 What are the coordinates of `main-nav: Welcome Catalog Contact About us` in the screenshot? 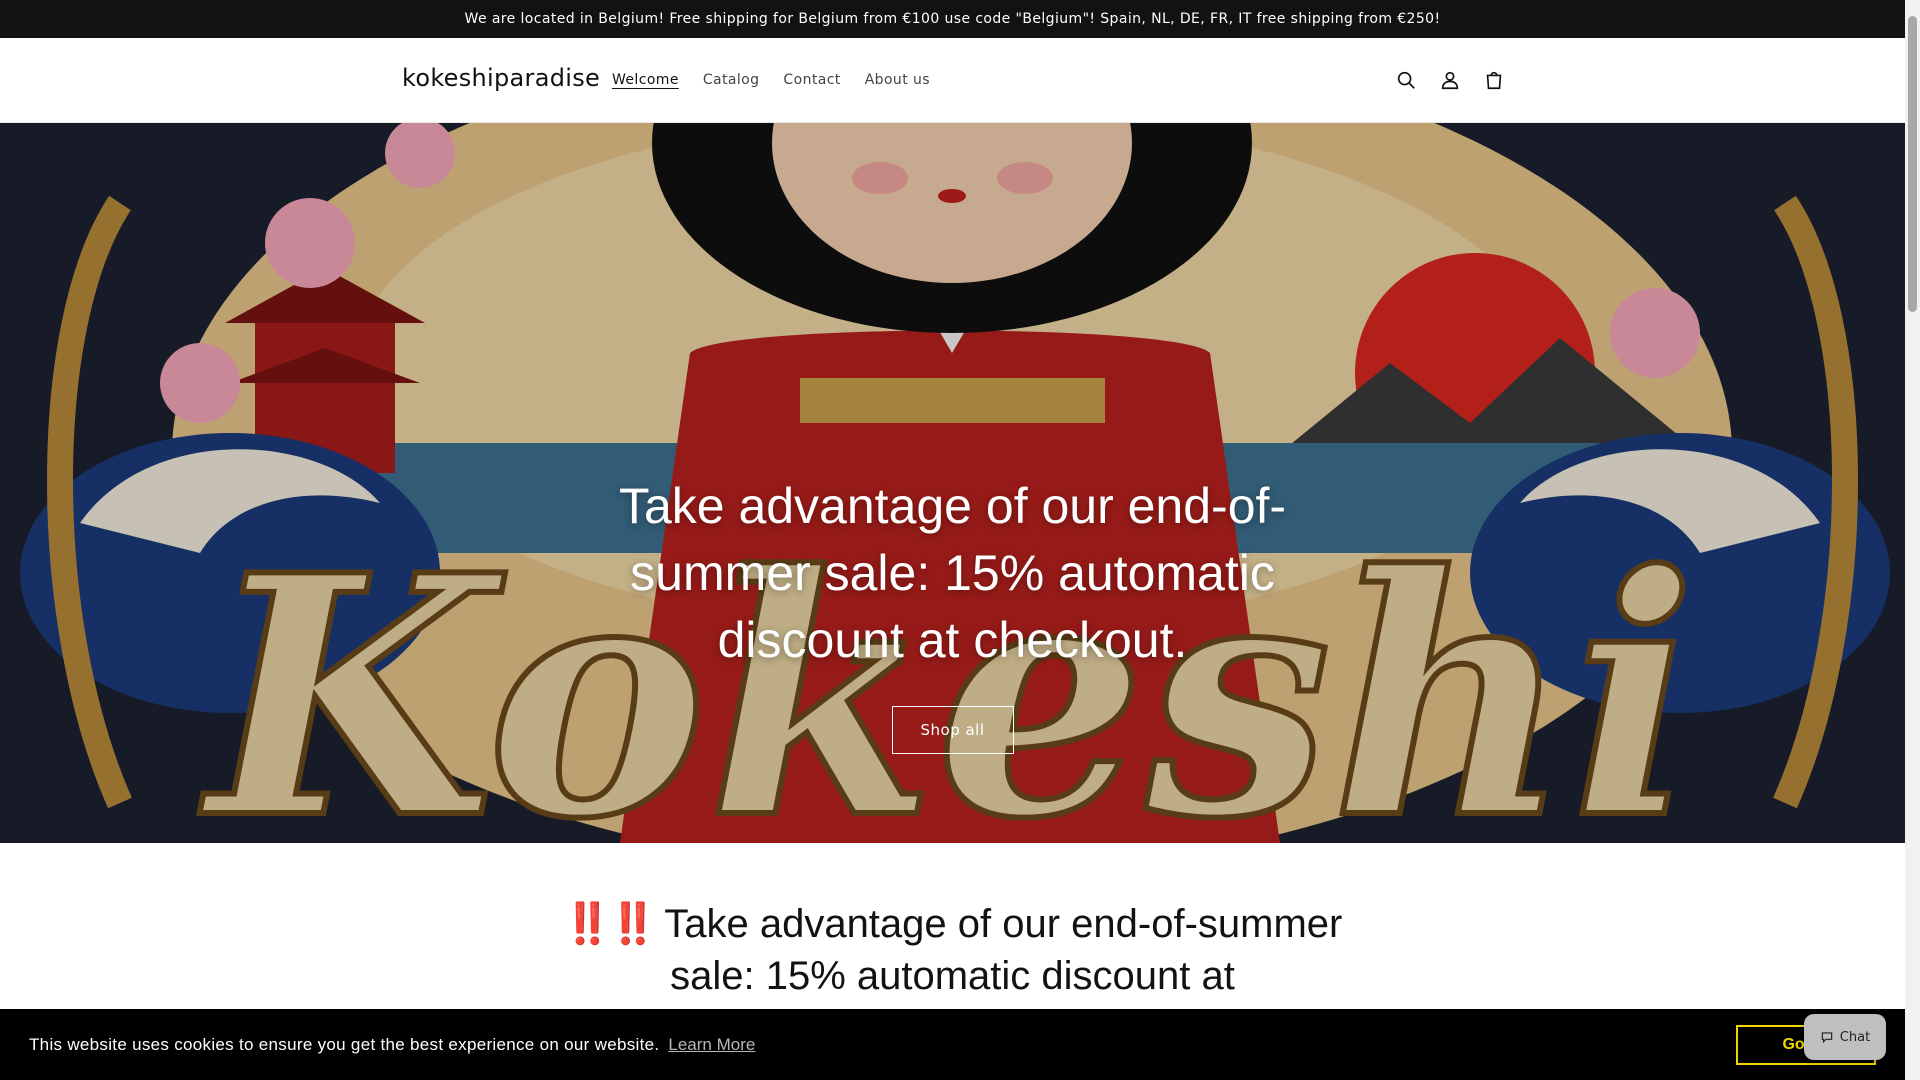 It's located at (771, 80).